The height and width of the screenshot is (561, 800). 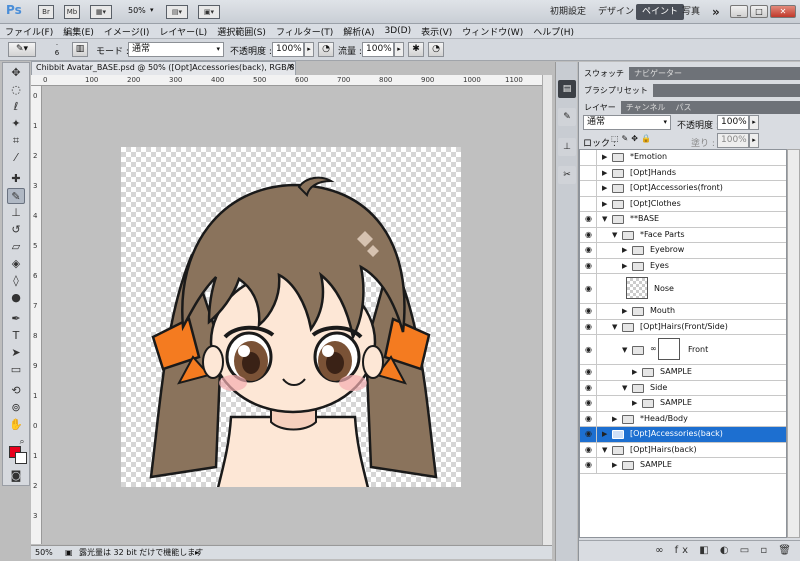 I want to click on quick-selection-tool-icon: ✦, so click(x=16, y=124).